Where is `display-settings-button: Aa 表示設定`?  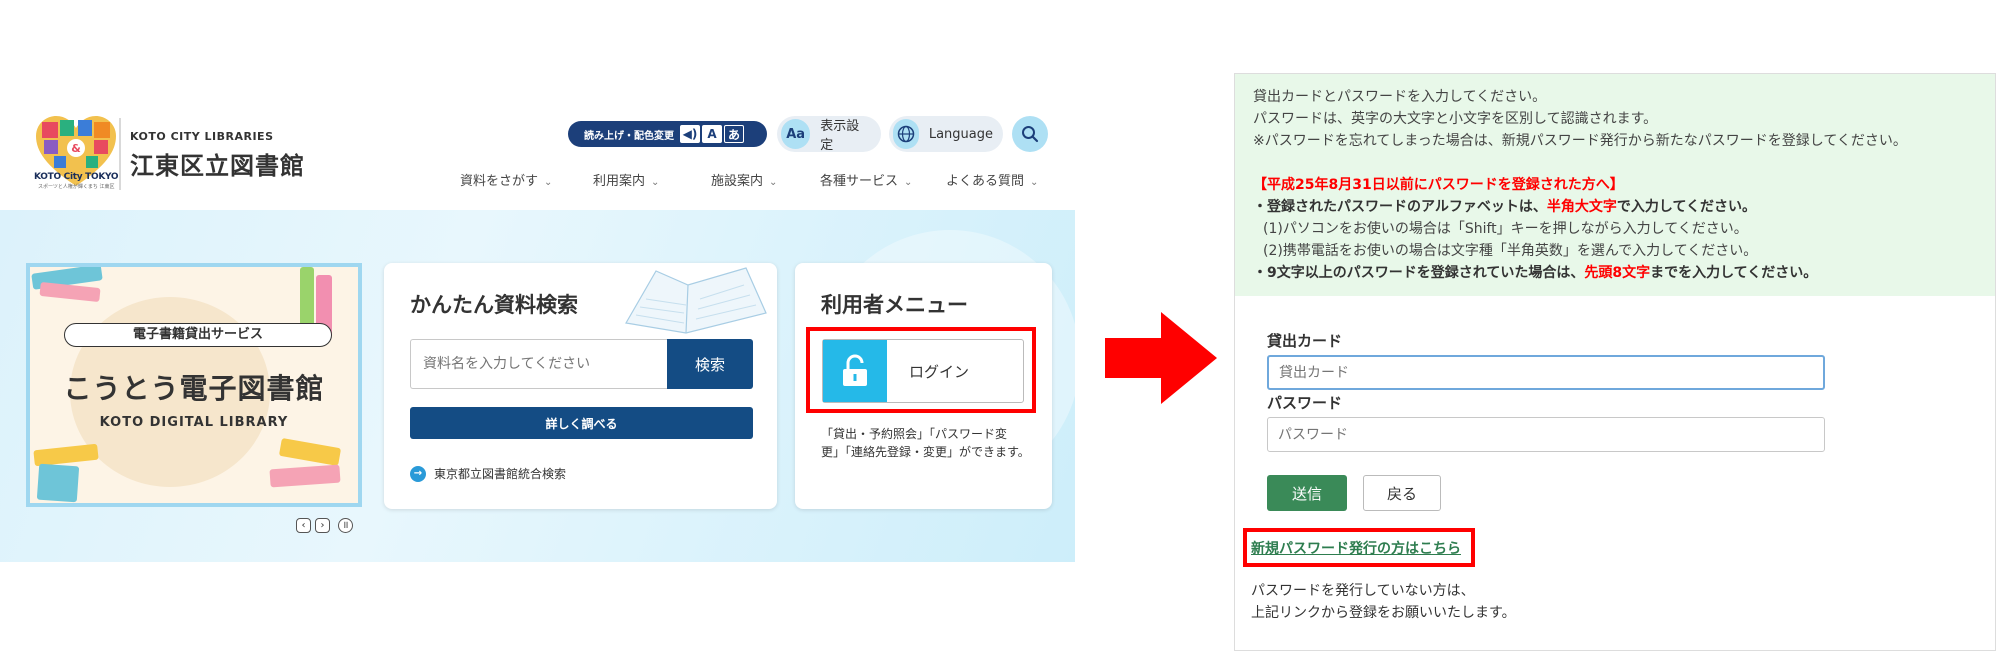
display-settings-button: Aa 表示設定 is located at coordinates (829, 134).